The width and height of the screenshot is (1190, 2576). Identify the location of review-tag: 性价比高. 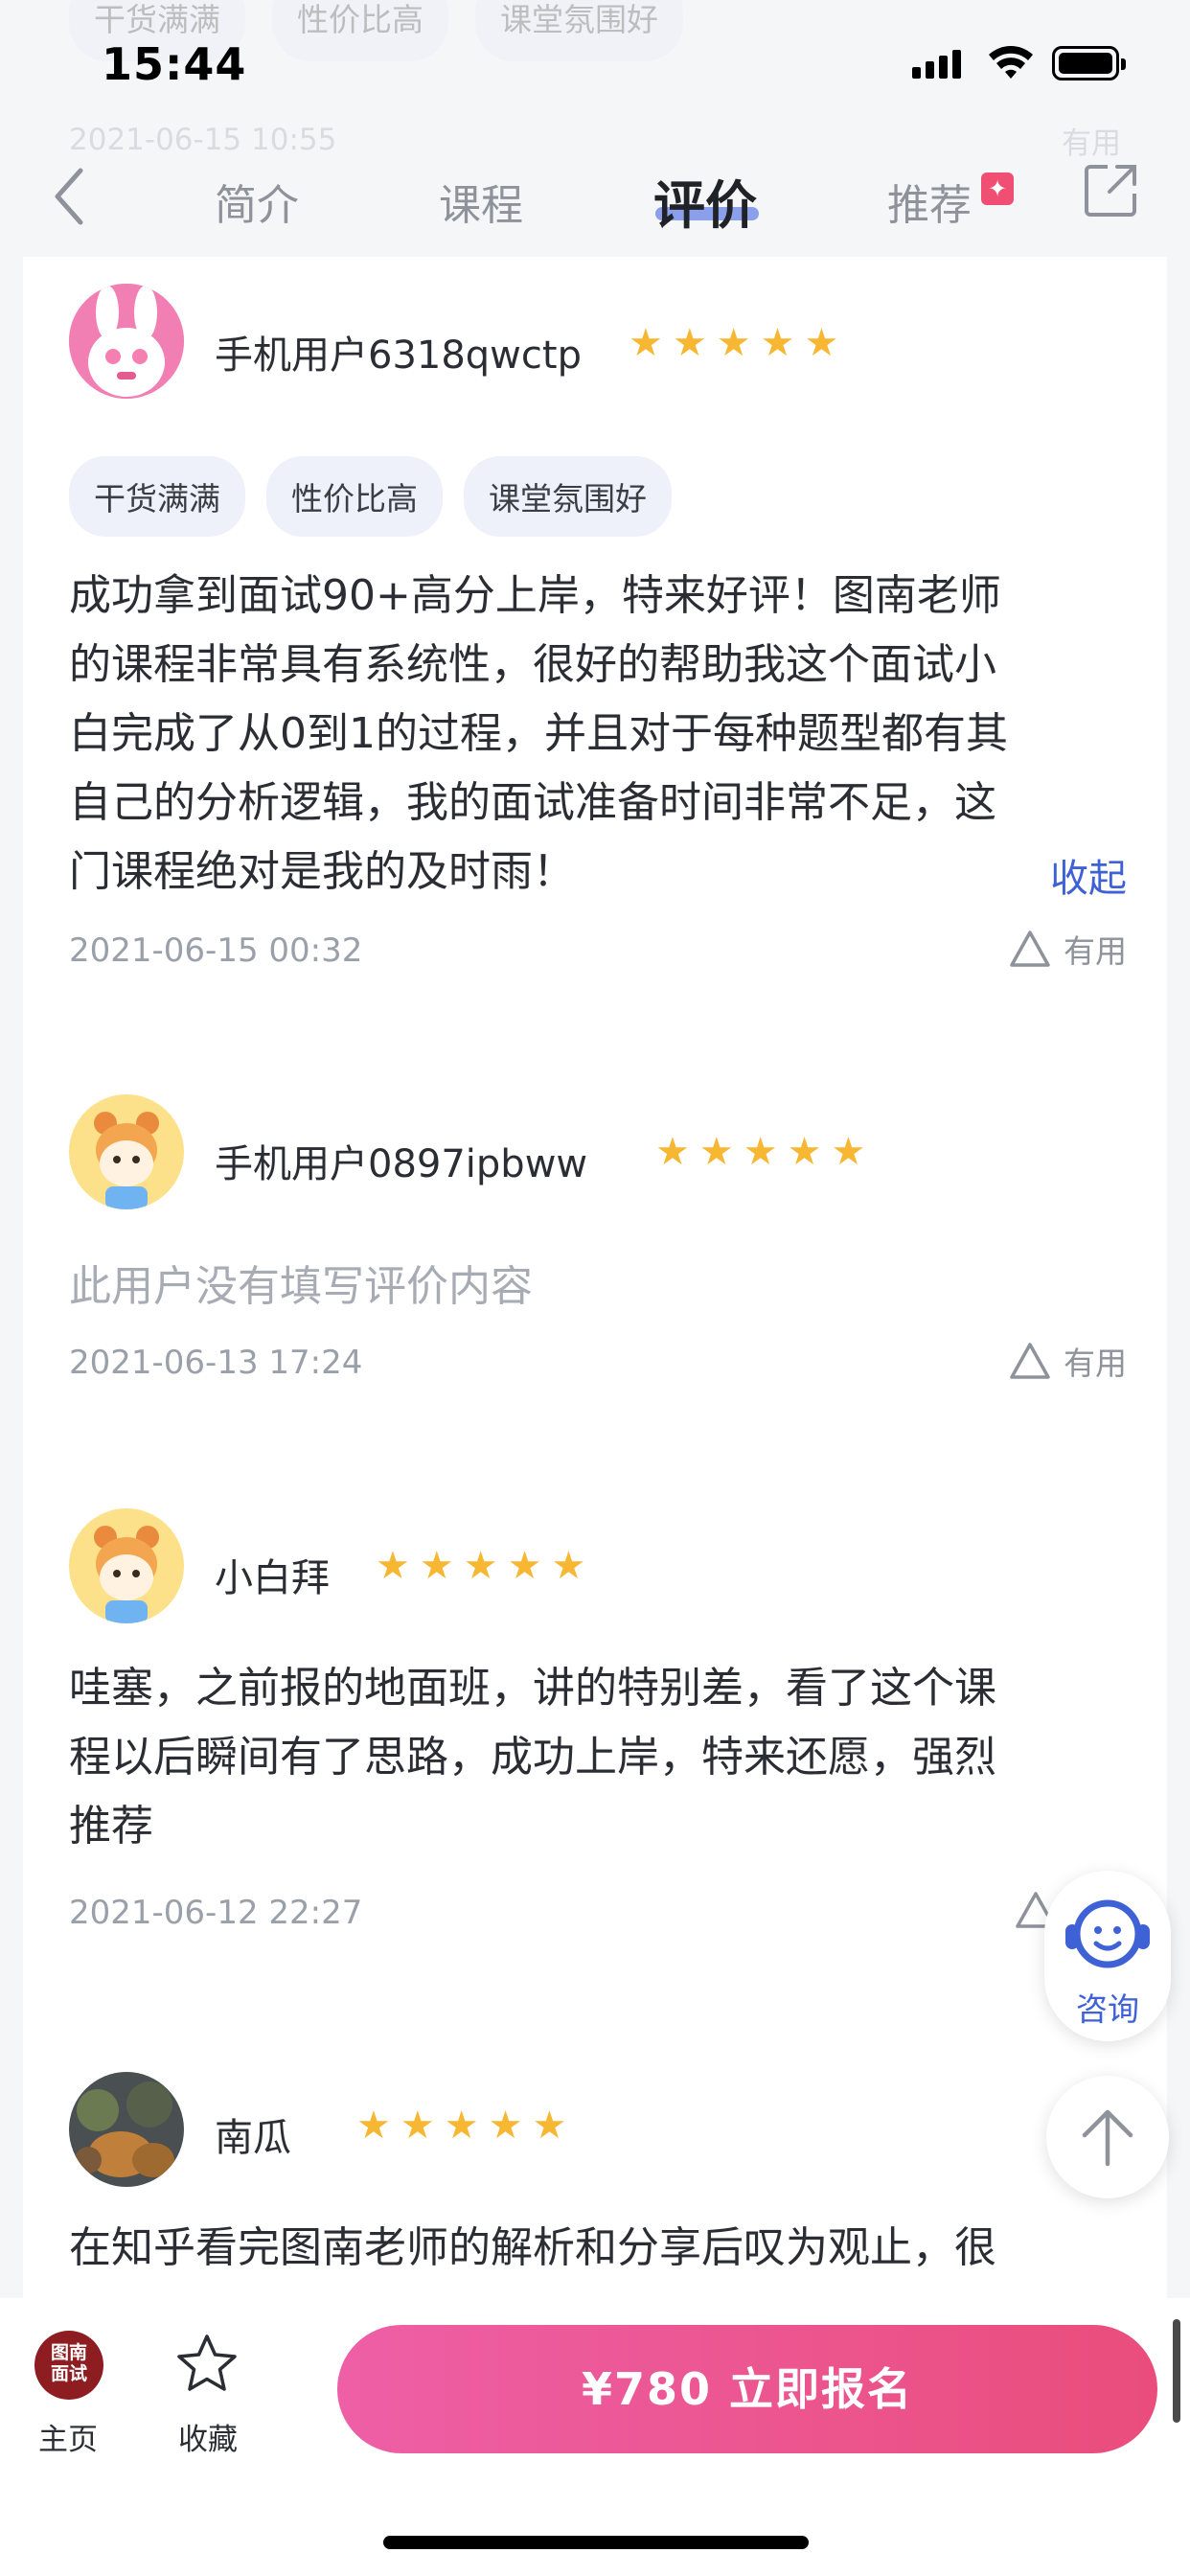
(355, 496).